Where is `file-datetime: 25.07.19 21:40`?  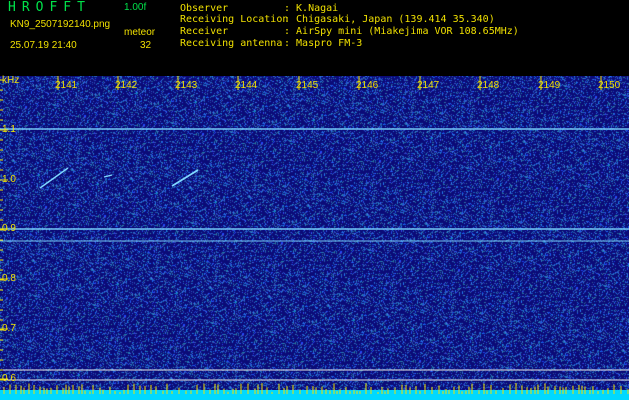 file-datetime: 25.07.19 21:40 is located at coordinates (43, 45).